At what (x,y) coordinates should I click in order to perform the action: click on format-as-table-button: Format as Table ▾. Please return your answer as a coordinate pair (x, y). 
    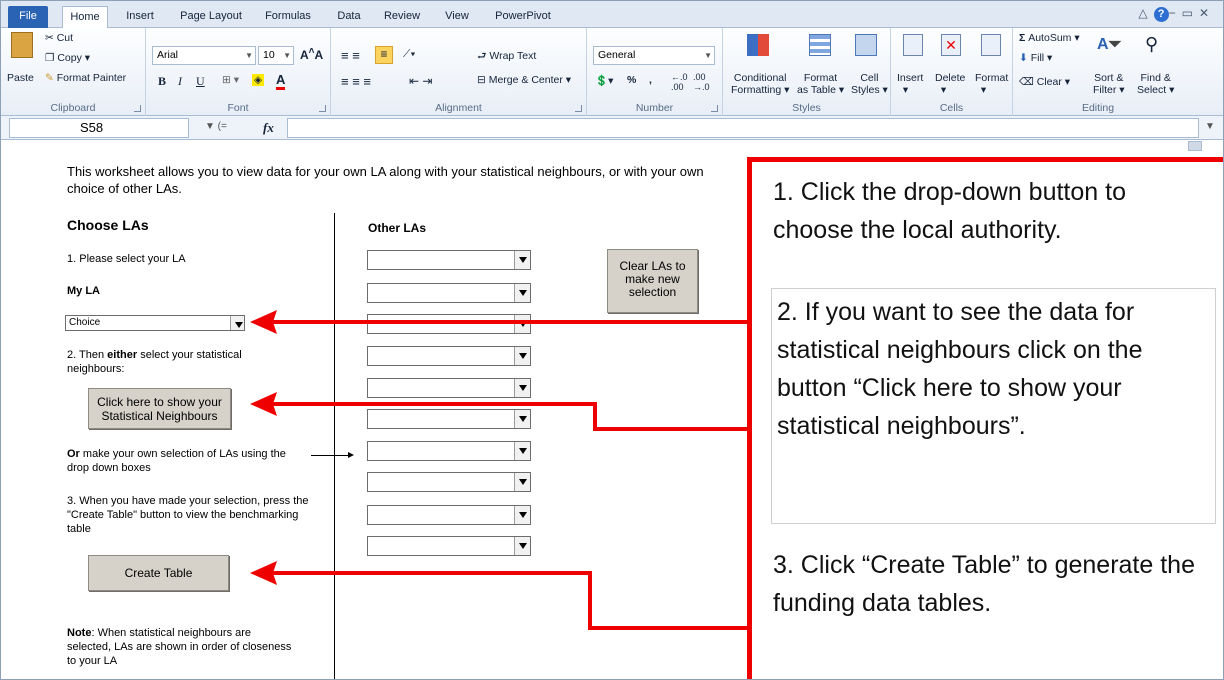
    Looking at the image, I should click on (820, 84).